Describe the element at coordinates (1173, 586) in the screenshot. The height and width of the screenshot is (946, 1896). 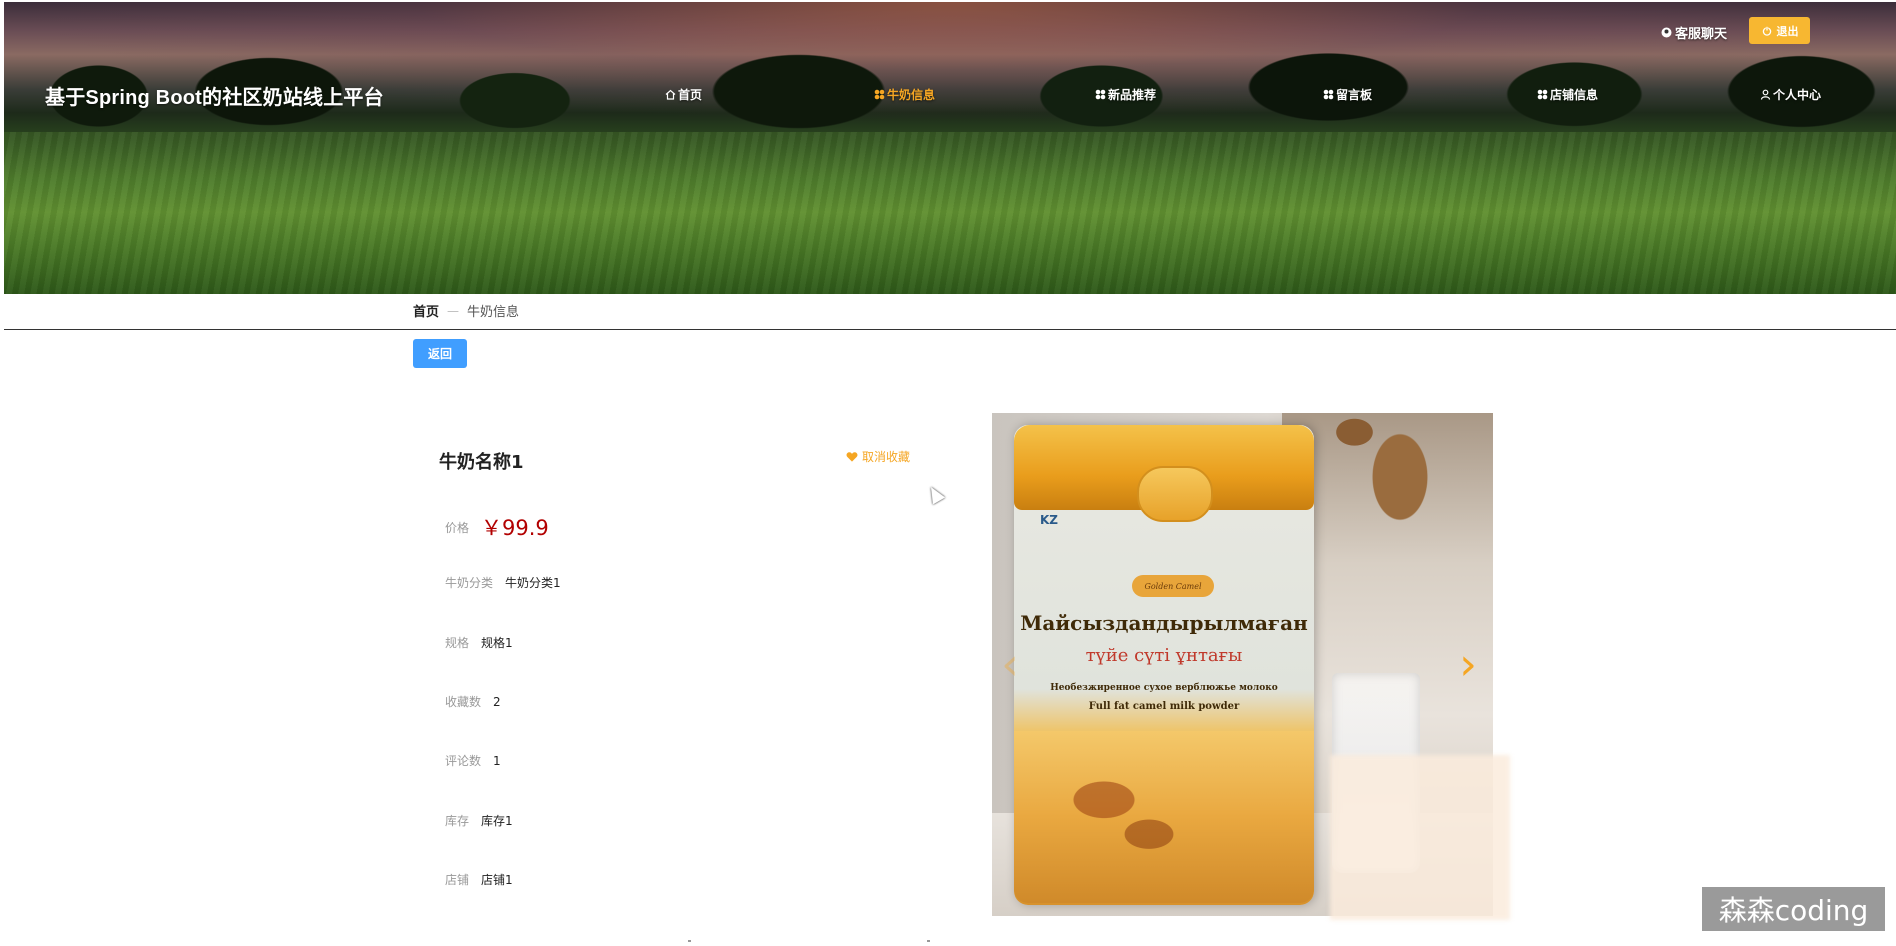
I see `can-brand-logo: Golden Camel` at that location.